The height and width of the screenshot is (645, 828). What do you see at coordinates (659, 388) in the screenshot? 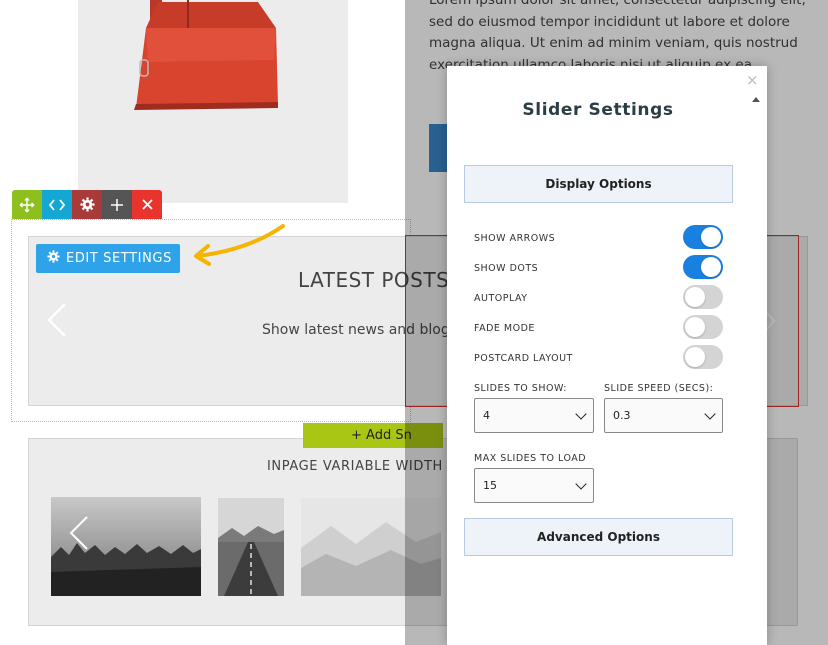
I see `slide-speed-label: SLIDE SPEED (SECS):` at bounding box center [659, 388].